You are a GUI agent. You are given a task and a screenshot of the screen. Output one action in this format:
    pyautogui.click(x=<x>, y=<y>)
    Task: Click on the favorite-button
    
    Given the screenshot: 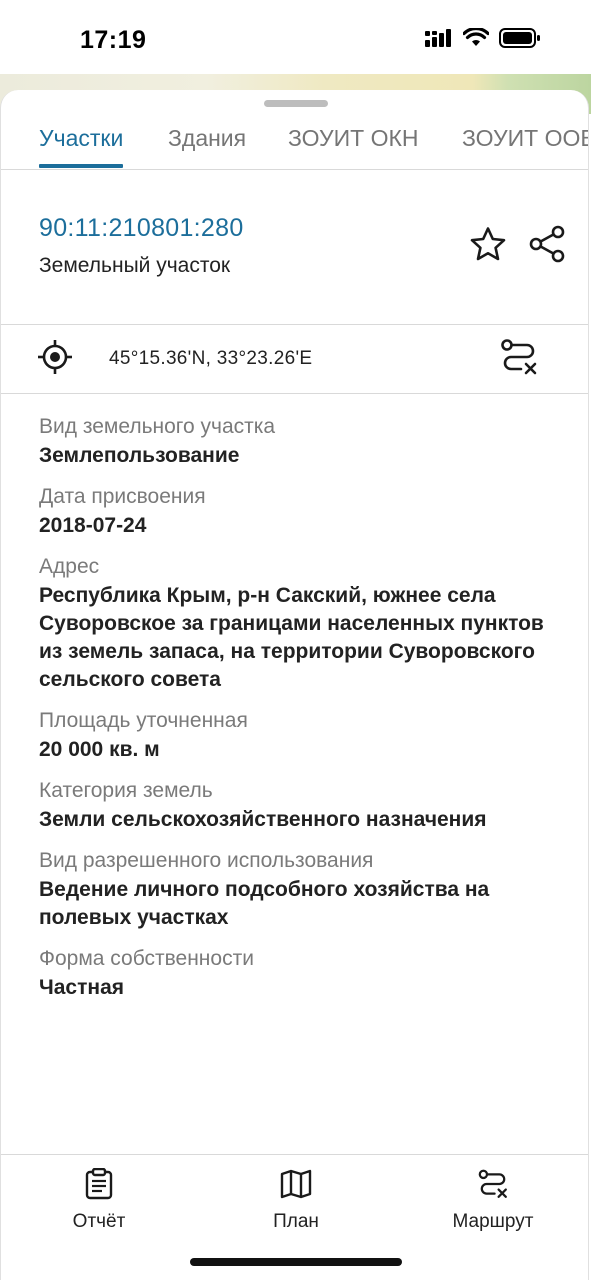 What is the action you would take?
    pyautogui.click(x=488, y=246)
    